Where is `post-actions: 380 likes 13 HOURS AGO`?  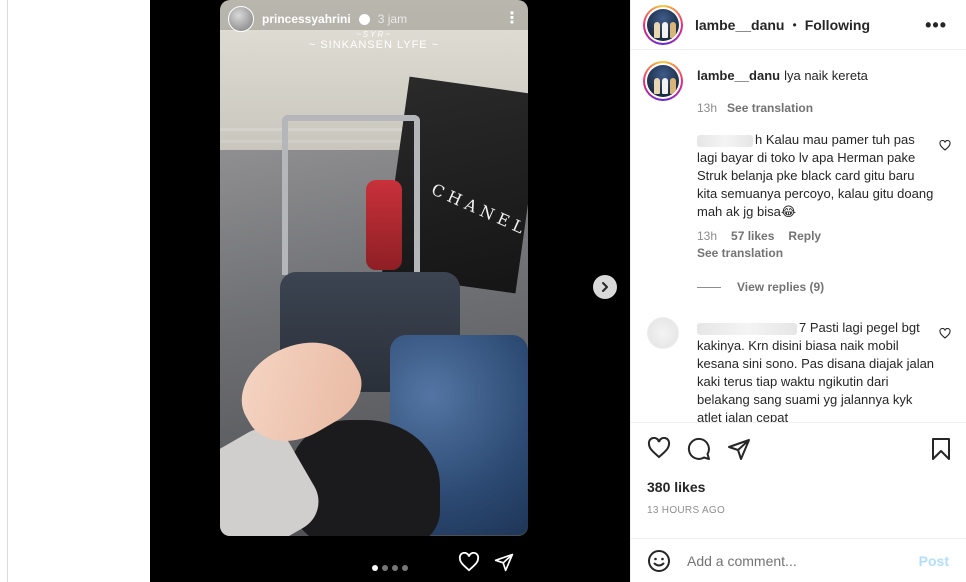 post-actions: 380 likes 13 HOURS AGO is located at coordinates (798, 484).